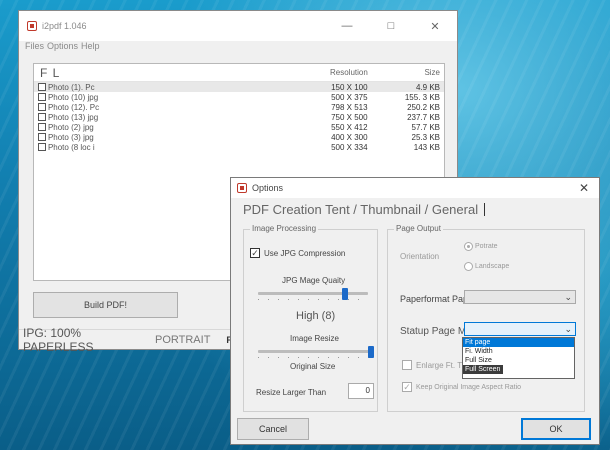  What do you see at coordinates (34, 48) in the screenshot?
I see `menu-files: Files` at bounding box center [34, 48].